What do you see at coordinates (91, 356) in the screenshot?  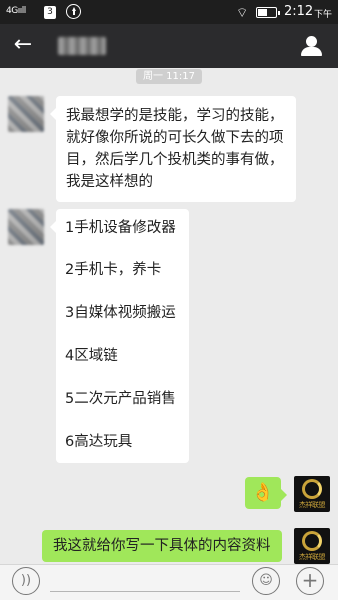 I see `list-item: 4区域链` at bounding box center [91, 356].